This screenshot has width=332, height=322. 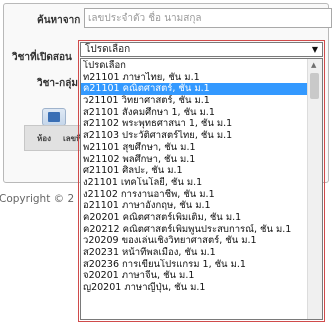 What do you see at coordinates (194, 89) in the screenshot?
I see `dropdown-option: ค21101 คณิตศาสตร์, ชั้น ม.1` at bounding box center [194, 89].